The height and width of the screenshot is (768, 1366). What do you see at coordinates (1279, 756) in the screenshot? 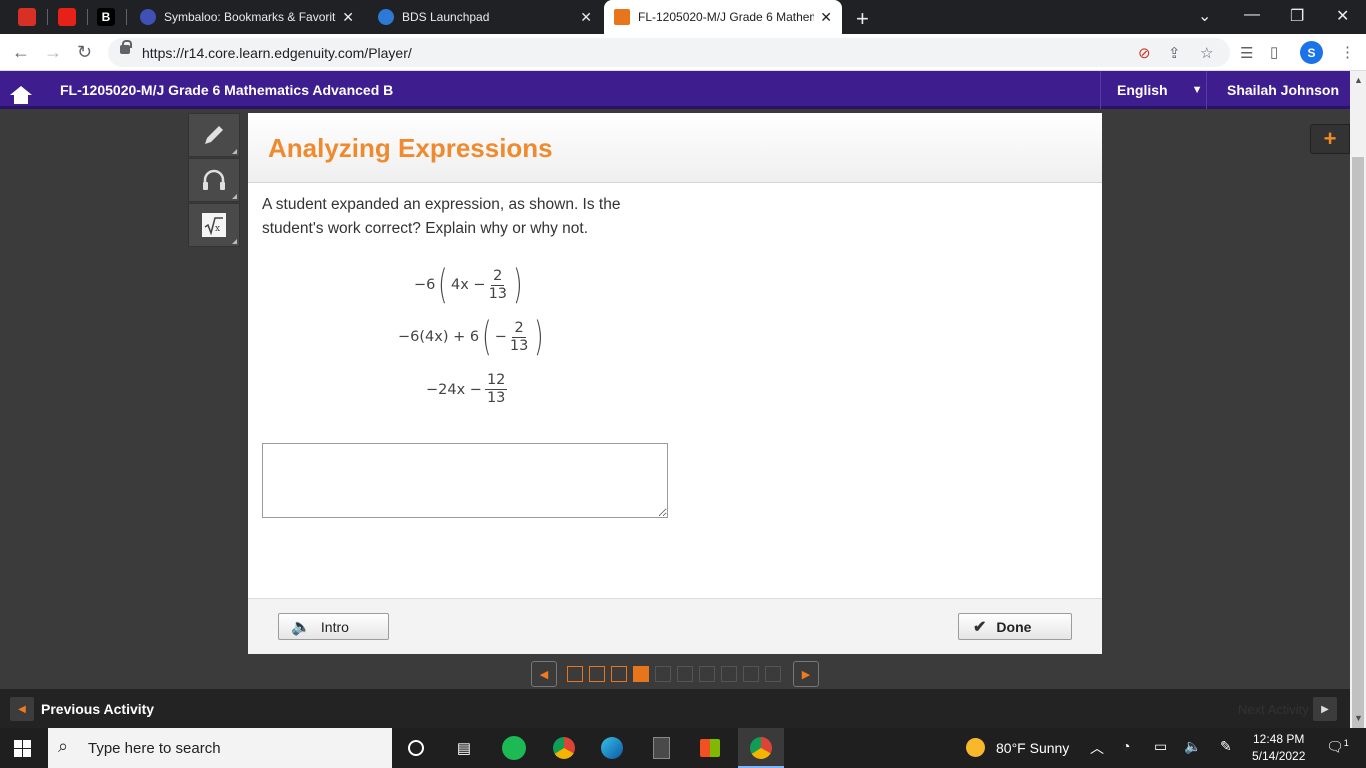
I see `clock-date: 5/14/2022` at bounding box center [1279, 756].